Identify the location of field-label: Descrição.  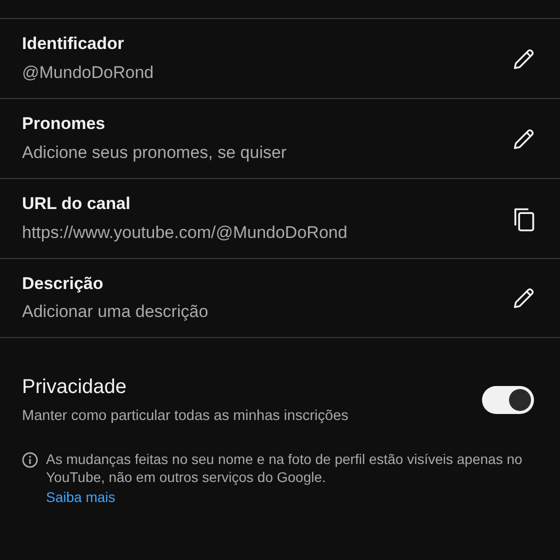
(63, 284).